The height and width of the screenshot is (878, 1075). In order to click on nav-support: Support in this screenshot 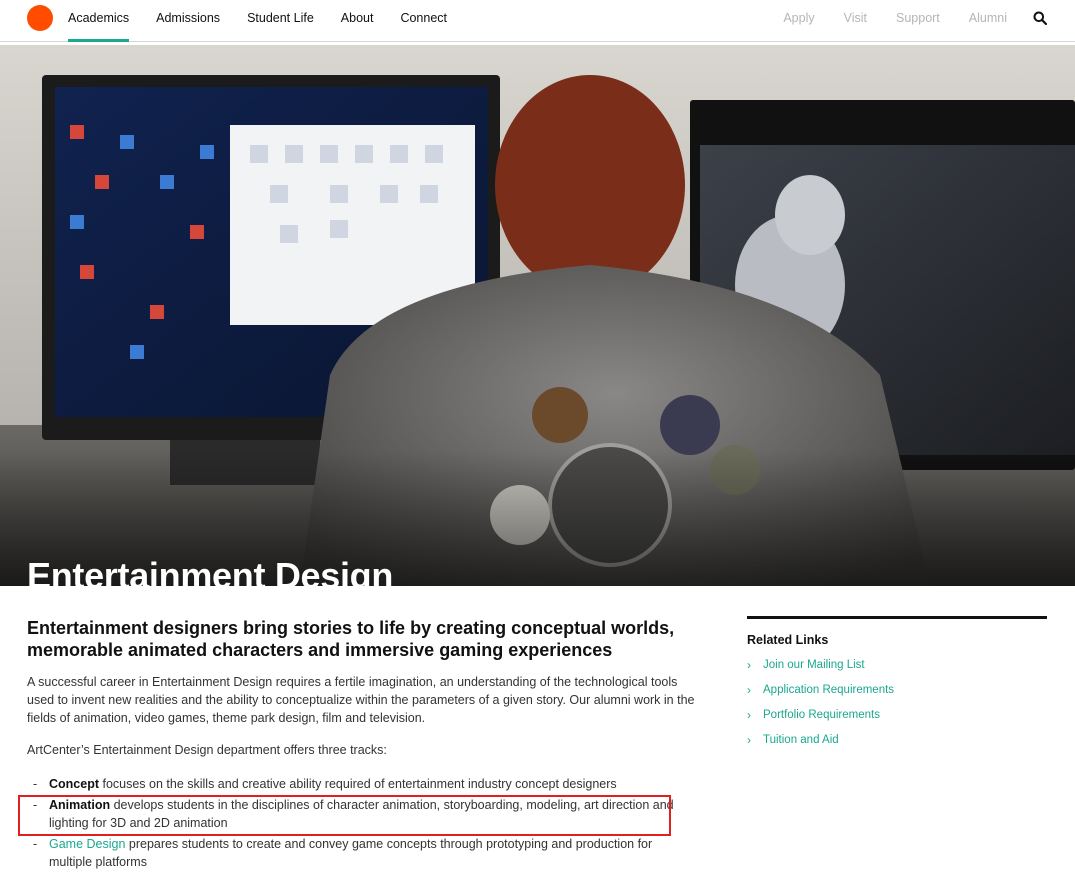, I will do `click(918, 21)`.